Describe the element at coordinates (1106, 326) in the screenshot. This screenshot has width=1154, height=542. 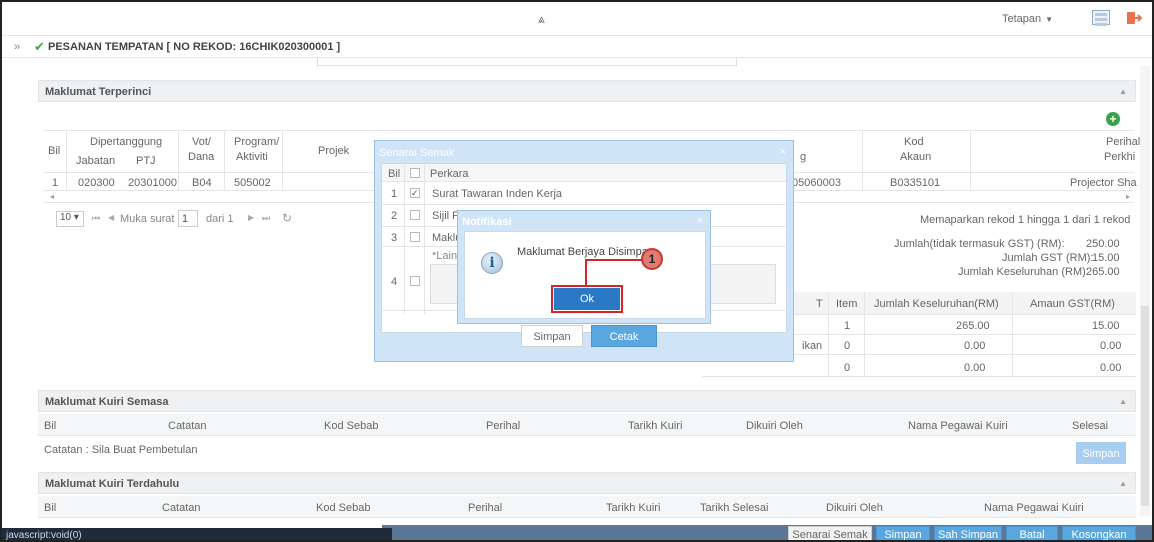
I see `gst-amount: 15.00` at that location.